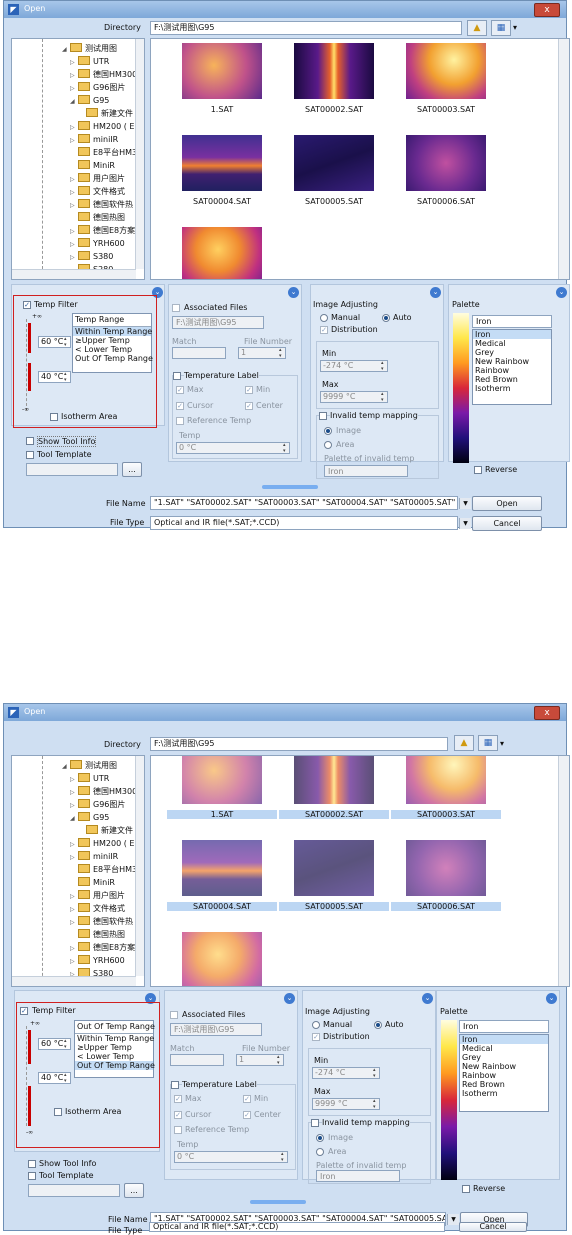 The height and width of the screenshot is (1235, 572). What do you see at coordinates (316, 1037) in the screenshot?
I see `distribution-checkbox: ✓` at bounding box center [316, 1037].